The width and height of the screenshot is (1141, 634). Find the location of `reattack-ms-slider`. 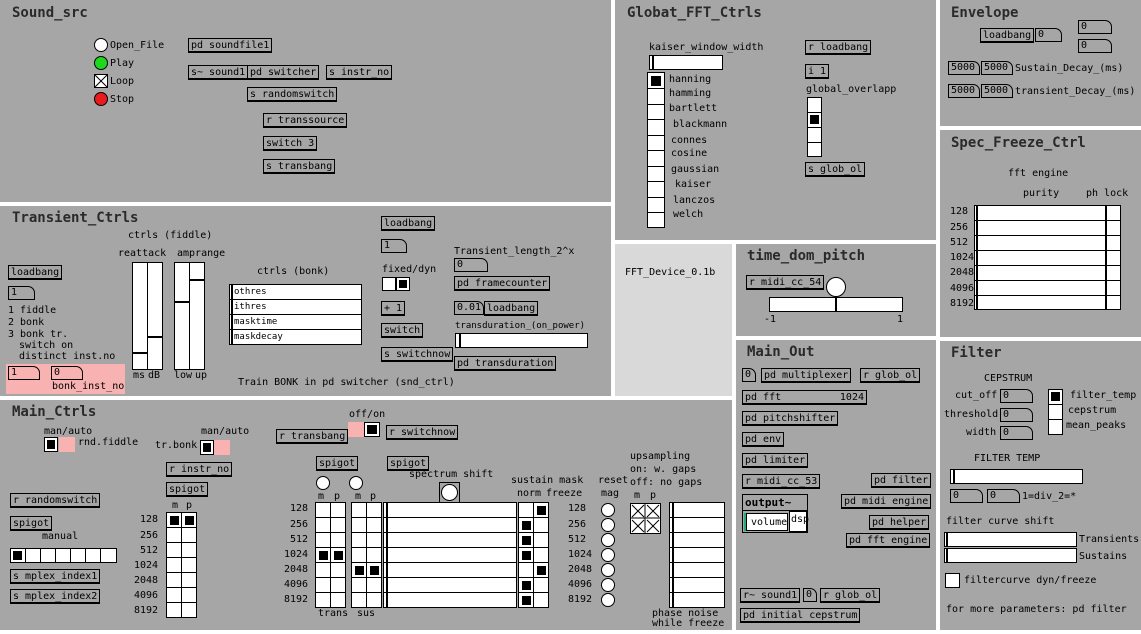

reattack-ms-slider is located at coordinates (140, 316).